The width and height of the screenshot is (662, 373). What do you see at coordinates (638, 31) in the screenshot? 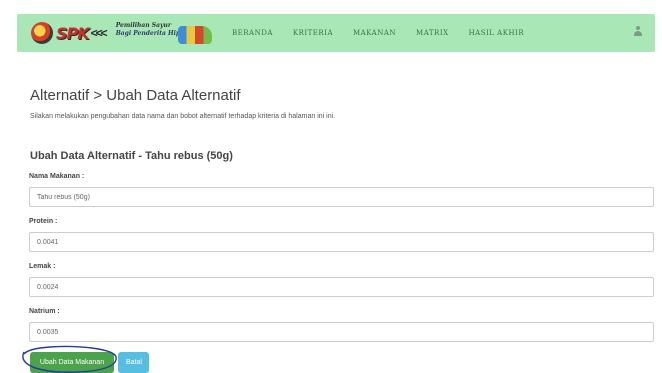
I see `user-icon` at bounding box center [638, 31].